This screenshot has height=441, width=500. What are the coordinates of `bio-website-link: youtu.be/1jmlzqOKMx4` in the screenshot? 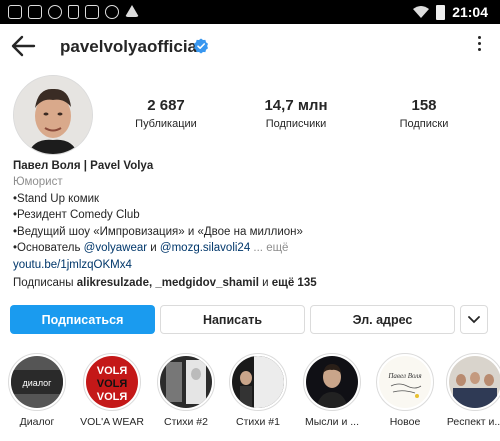 It's located at (253, 265).